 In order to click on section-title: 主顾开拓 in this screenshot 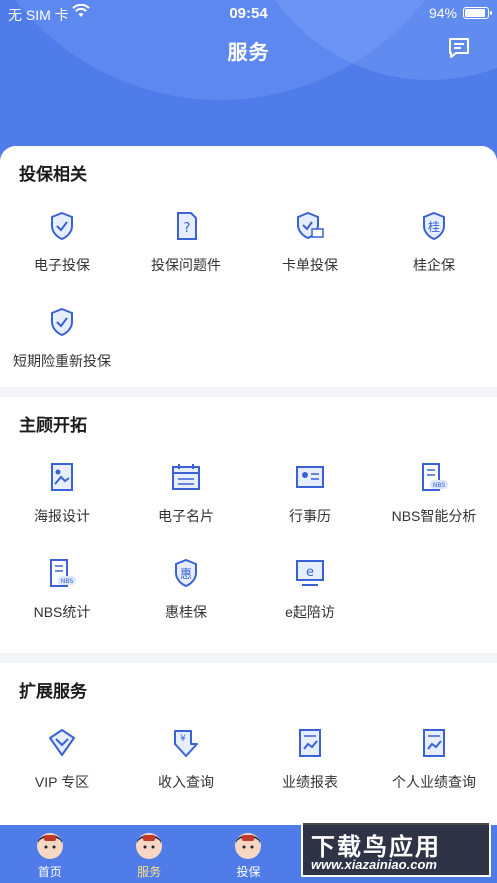, I will do `click(53, 425)`.